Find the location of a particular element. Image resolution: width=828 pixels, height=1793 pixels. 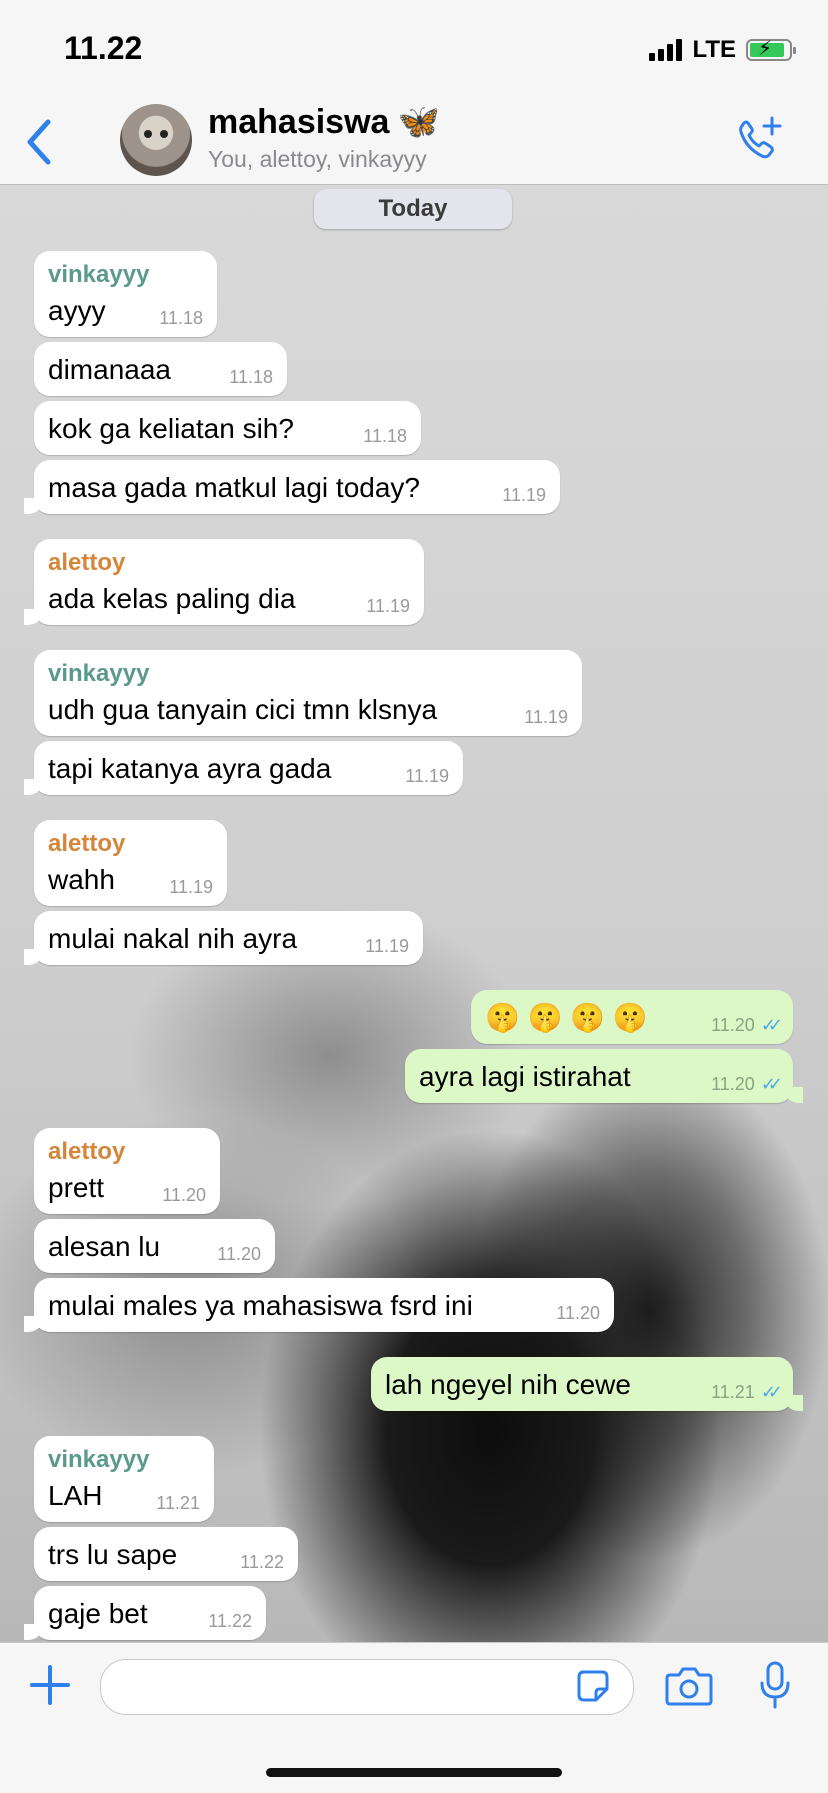

plus-icon is located at coordinates (50, 1685).